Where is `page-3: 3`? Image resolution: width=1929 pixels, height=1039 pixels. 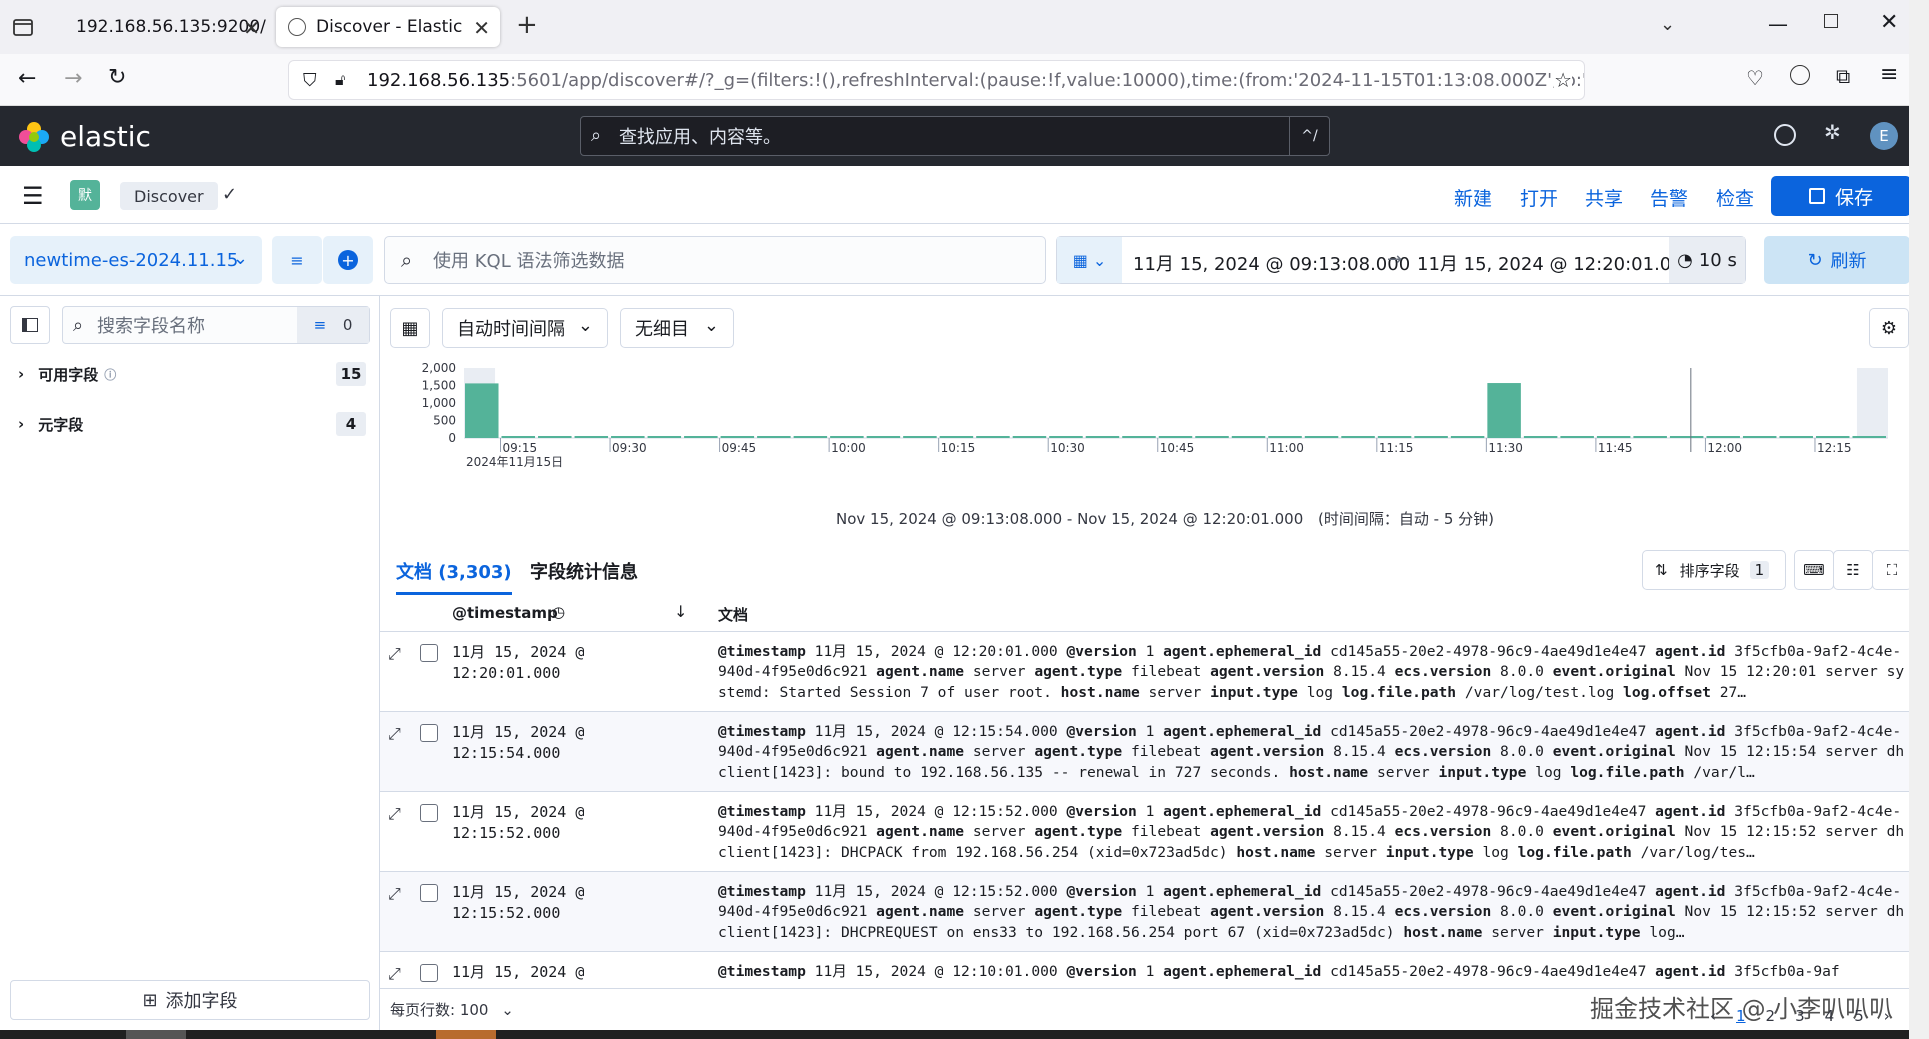 page-3: 3 is located at coordinates (1800, 1016).